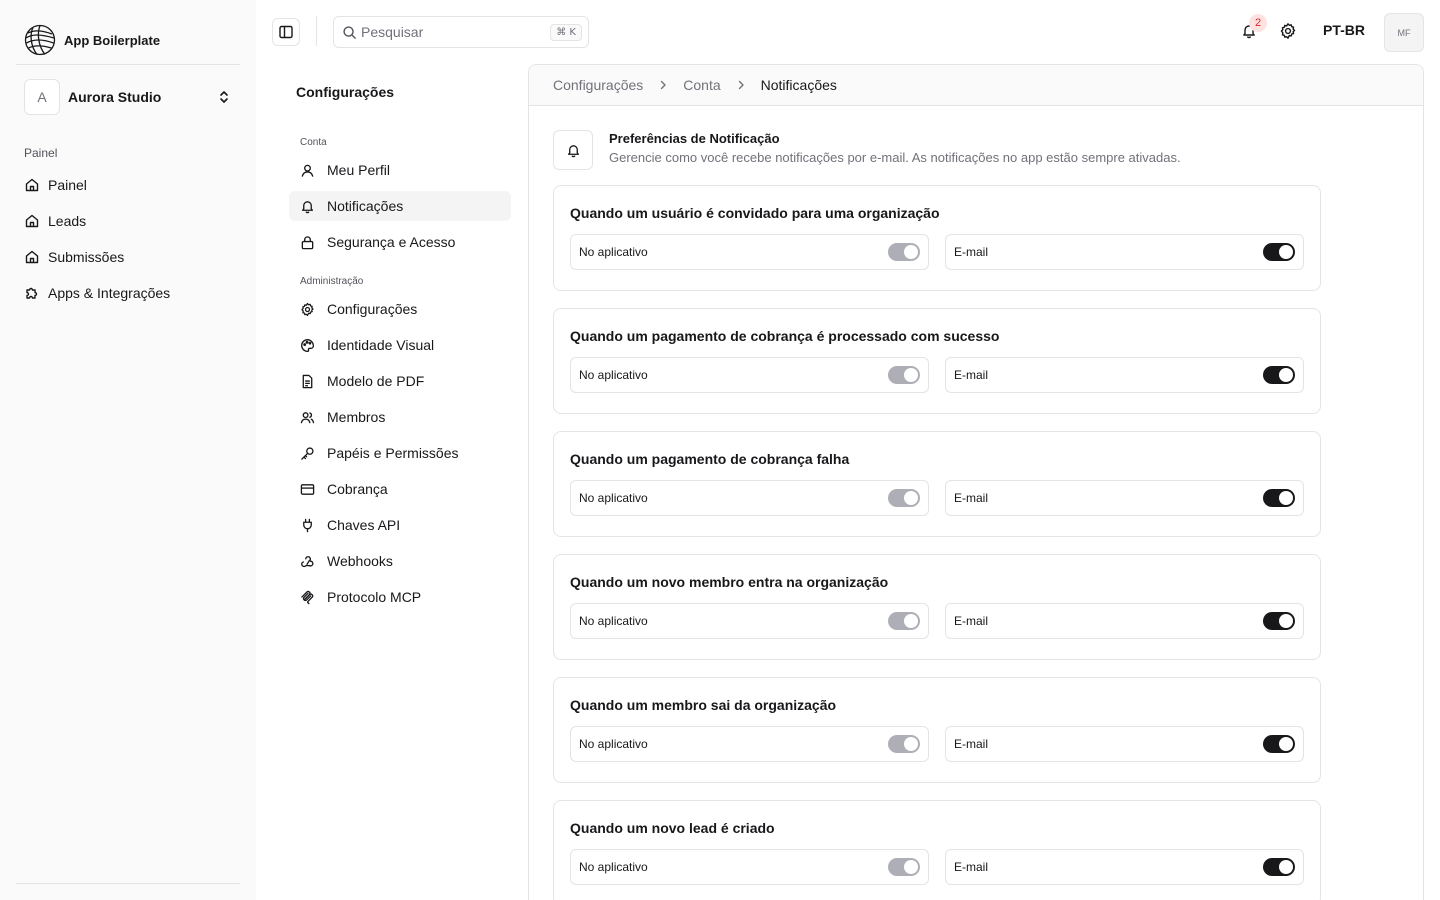  Describe the element at coordinates (701, 85) in the screenshot. I see `breadcrumb-conta: Conta` at that location.